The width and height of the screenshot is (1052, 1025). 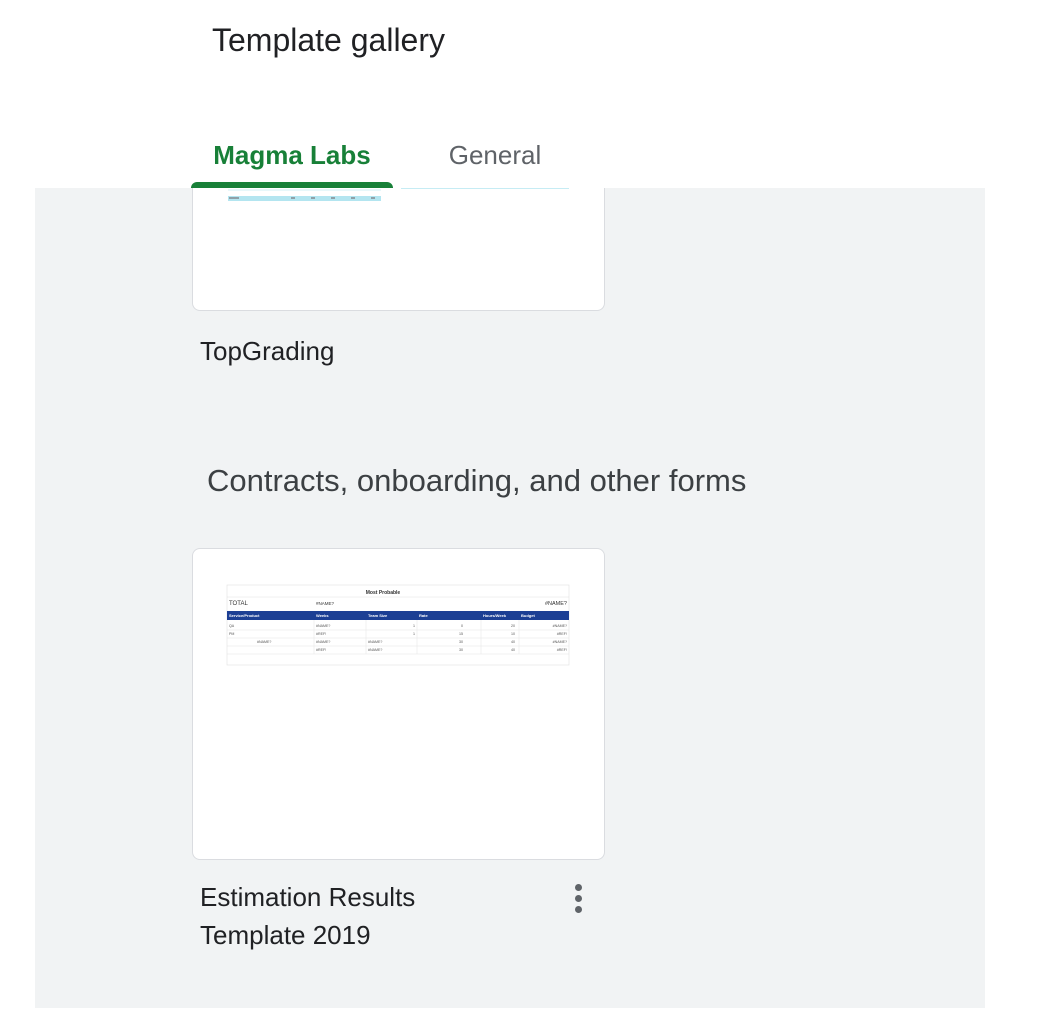 What do you see at coordinates (398, 249) in the screenshot?
I see `topgrading-thumbnail` at bounding box center [398, 249].